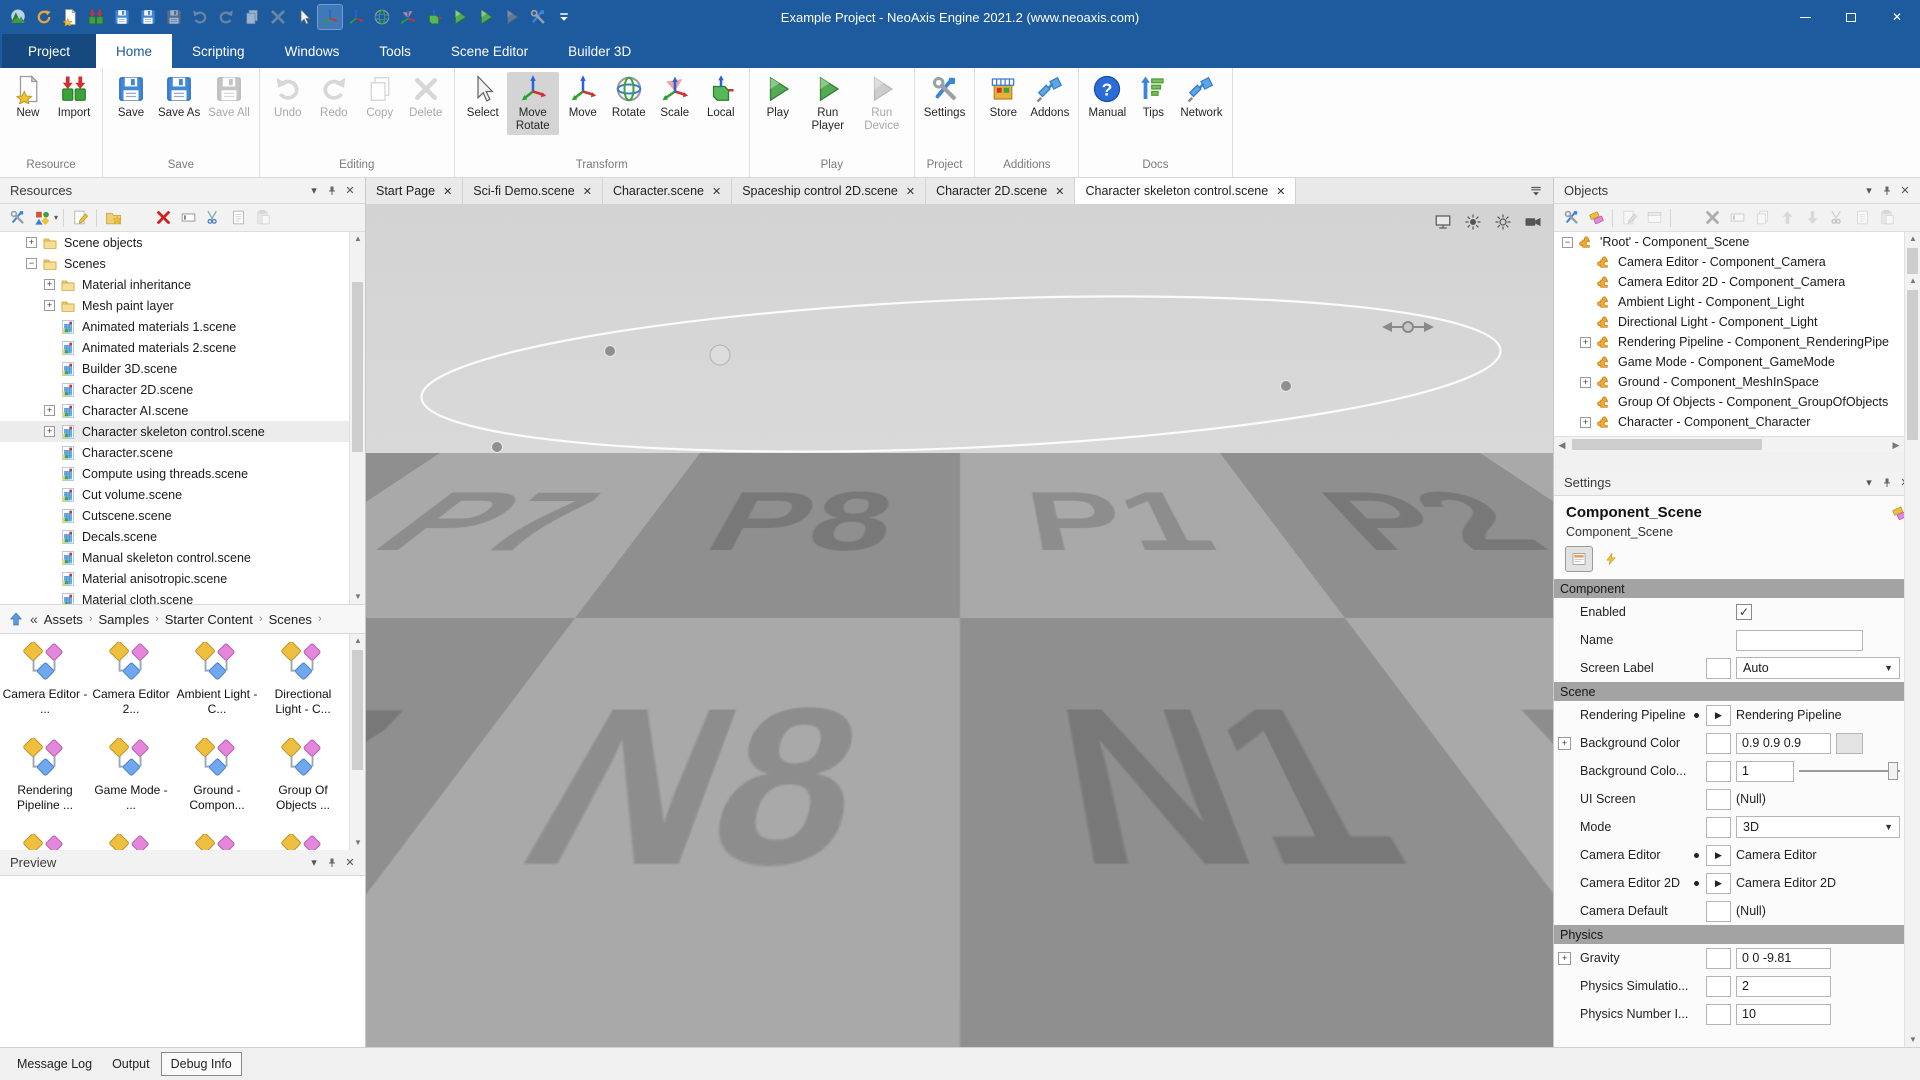  What do you see at coordinates (252, 17) in the screenshot?
I see `copy-button` at bounding box center [252, 17].